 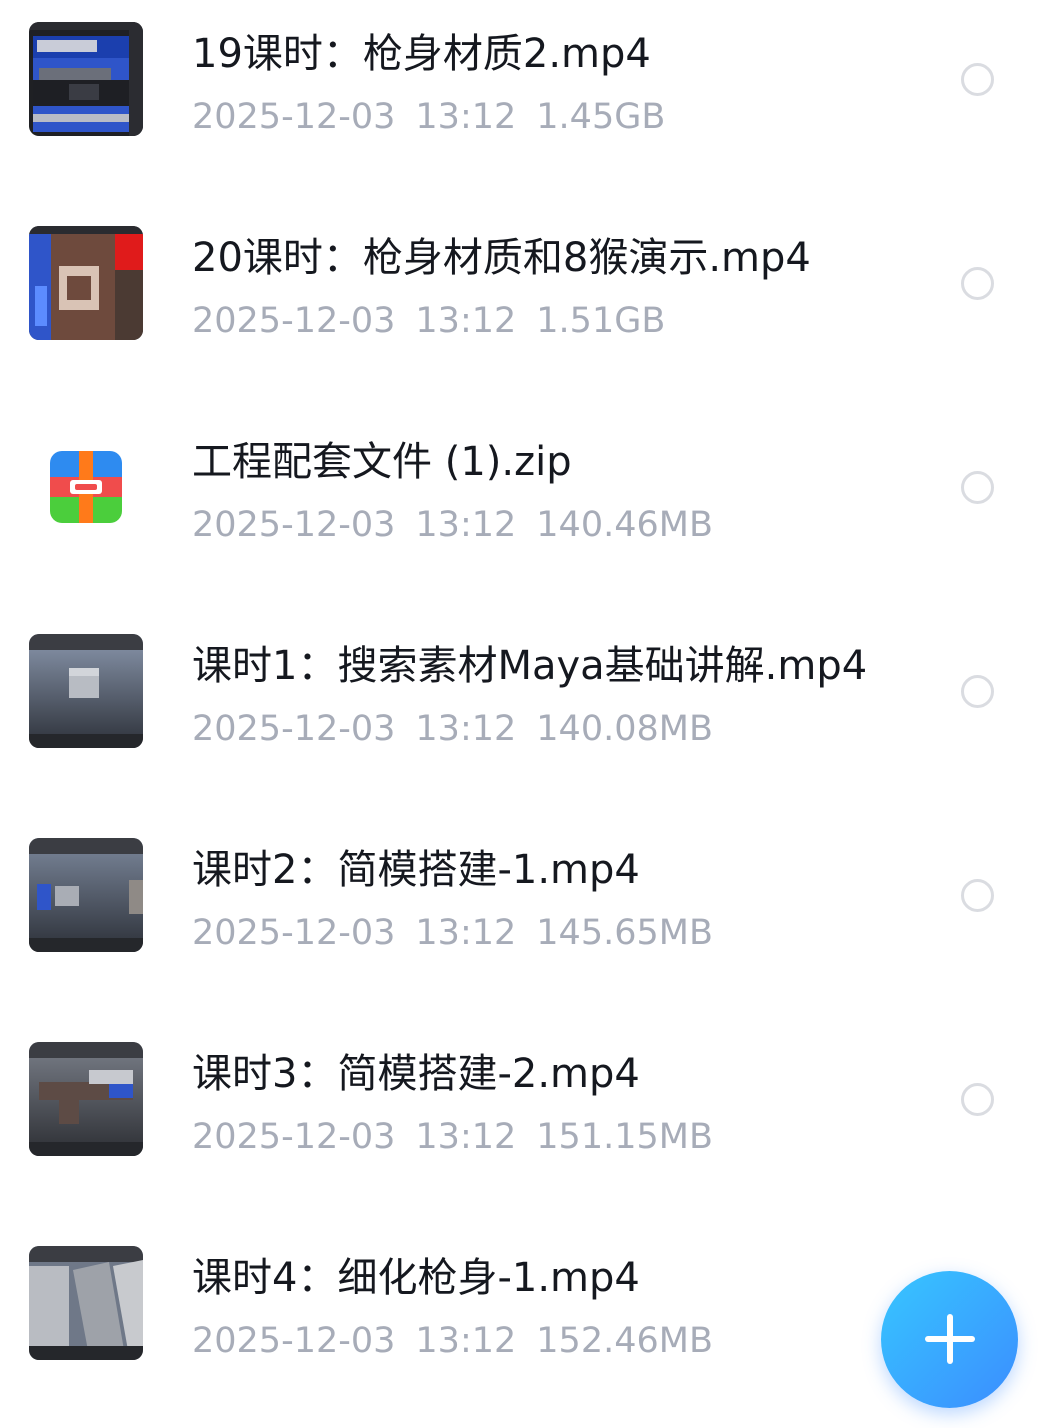 I want to click on file-size: 140.08MB, so click(x=624, y=729).